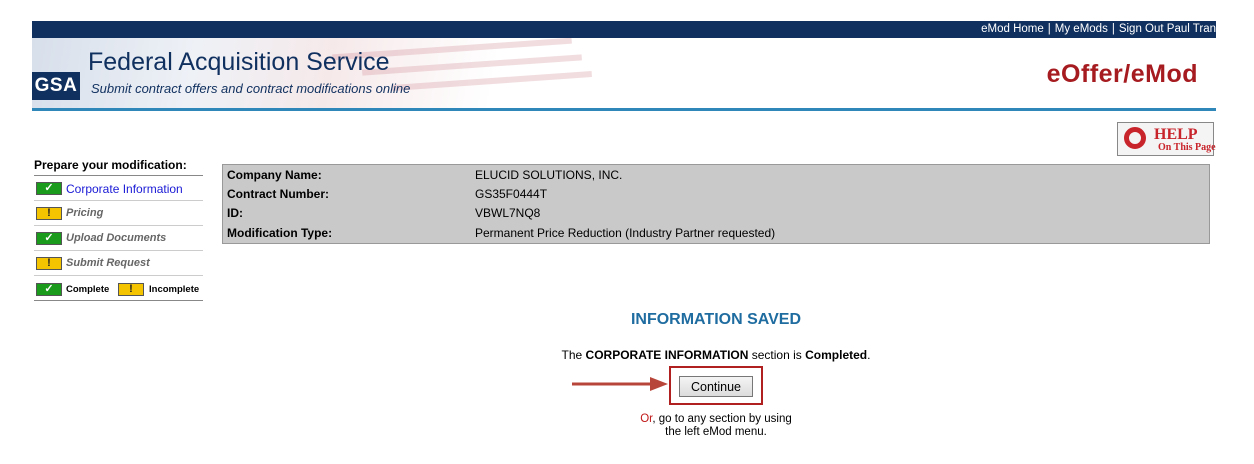 Image resolution: width=1254 pixels, height=464 pixels. I want to click on info-value: GS35F0444T, so click(511, 194).